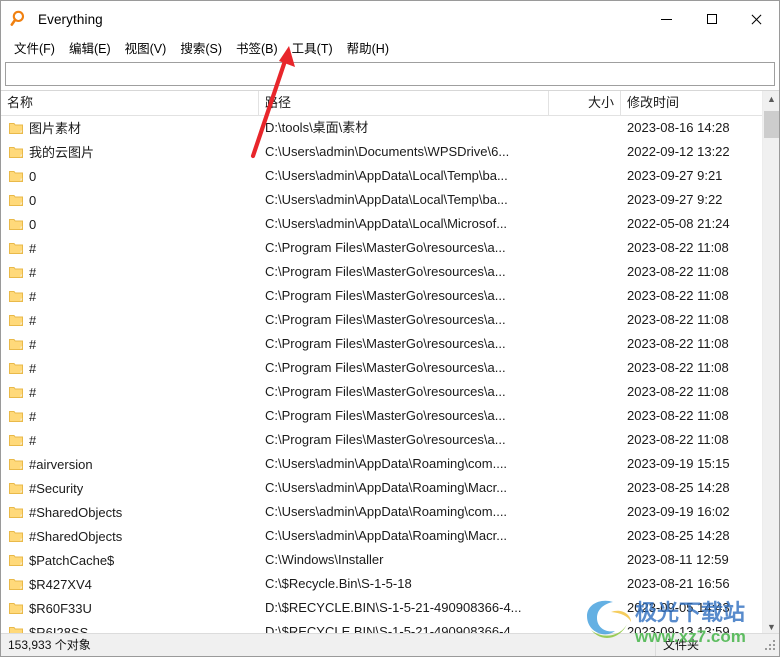 This screenshot has width=780, height=657. I want to click on cell-name-text: $PatchCache$, so click(72, 560).